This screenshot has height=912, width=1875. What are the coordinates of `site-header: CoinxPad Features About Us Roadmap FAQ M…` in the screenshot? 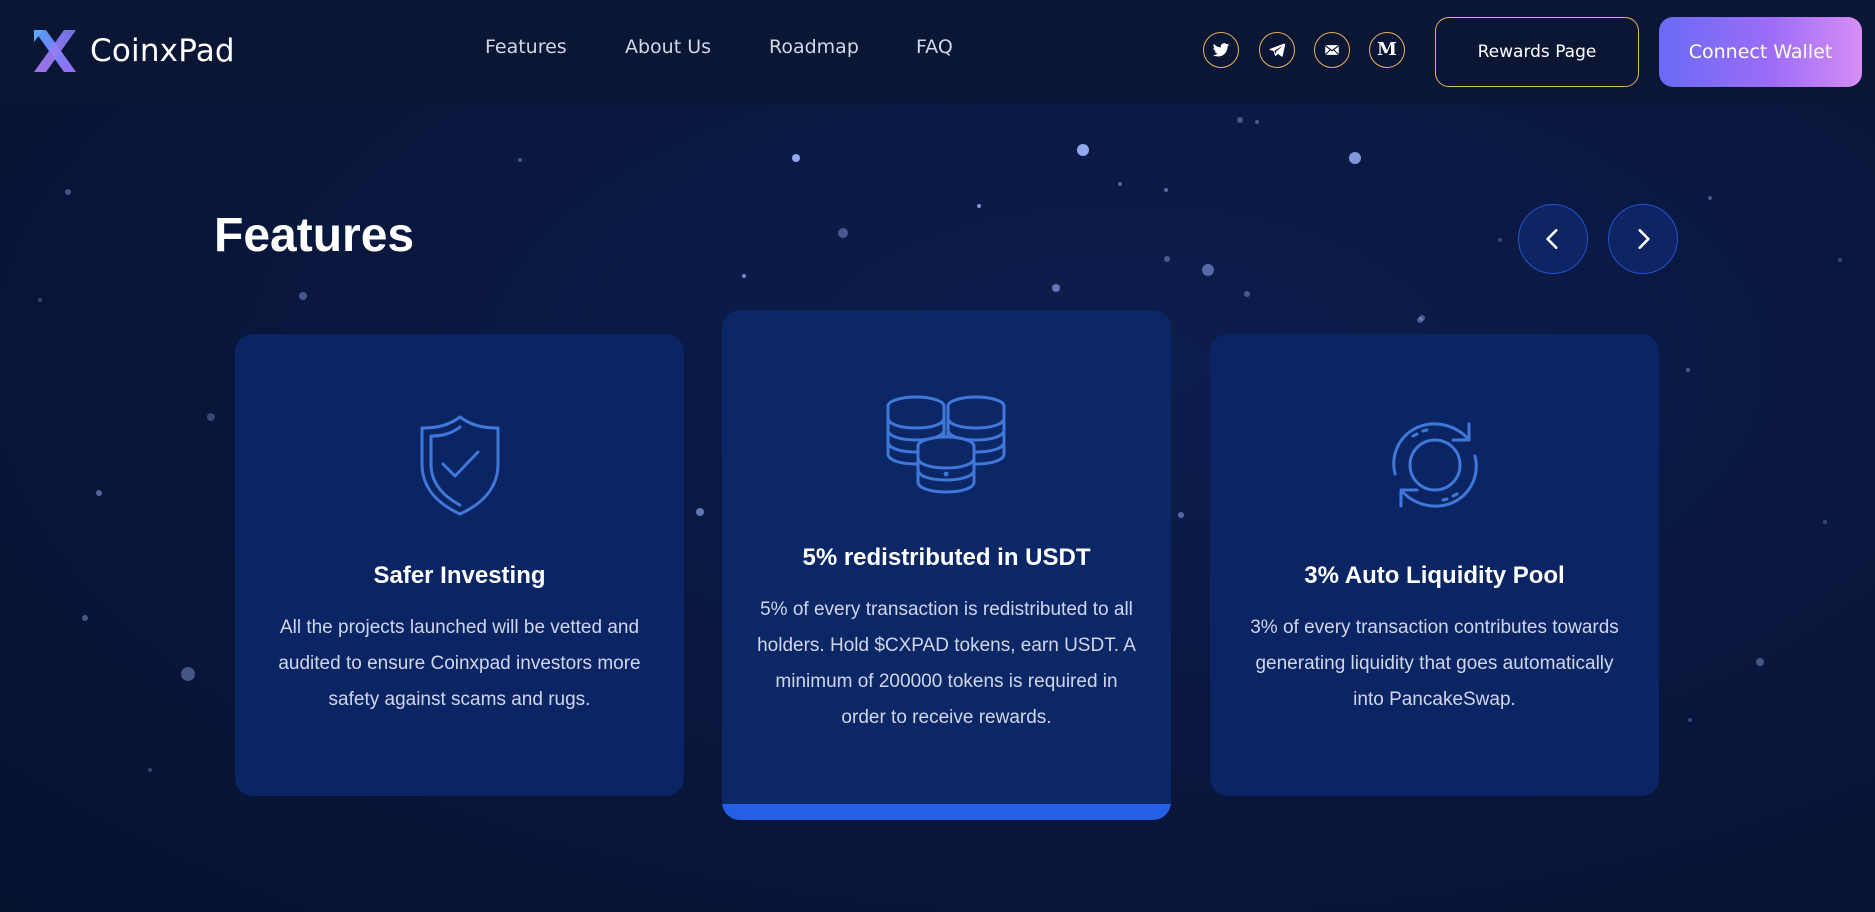 It's located at (937, 52).